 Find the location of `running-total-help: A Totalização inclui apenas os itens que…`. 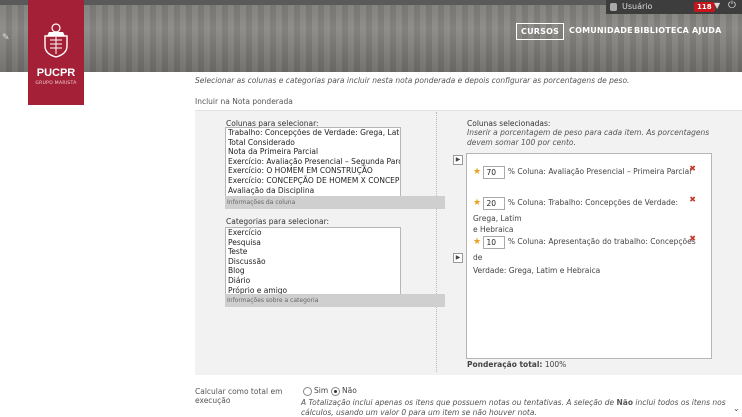

running-total-help: A Totalização inclui apenas os itens que… is located at coordinates (521, 407).